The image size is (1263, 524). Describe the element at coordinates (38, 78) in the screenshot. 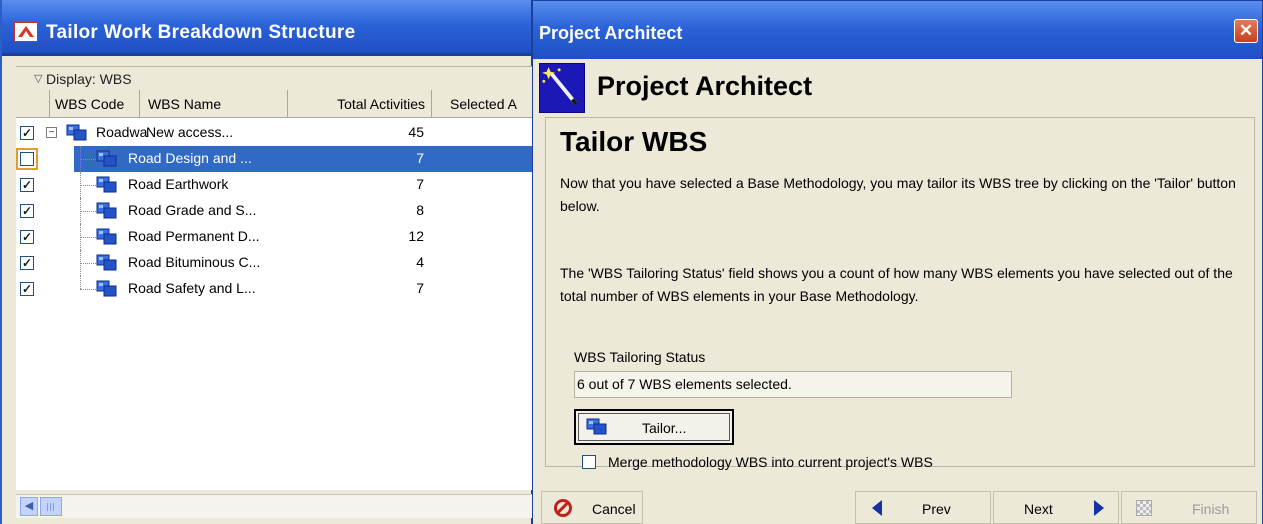

I see `chevron-down-icon: ▽` at that location.